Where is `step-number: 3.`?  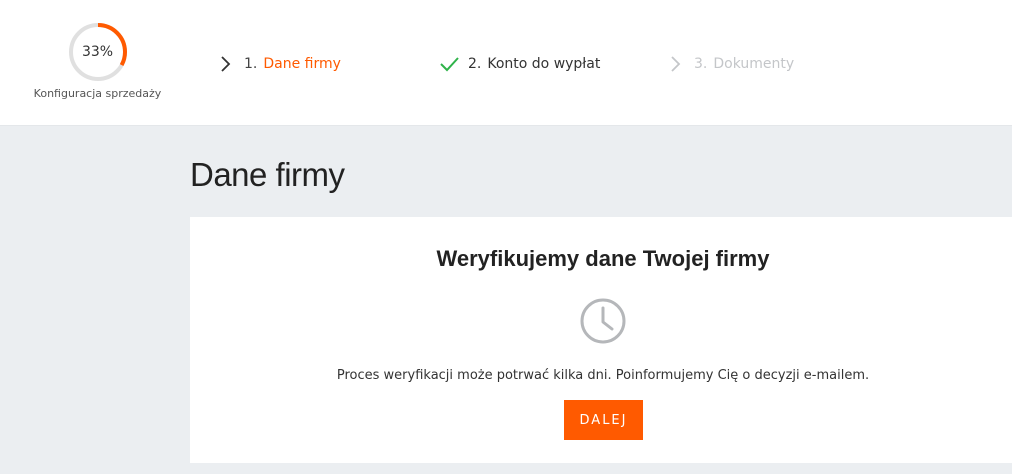 step-number: 3. is located at coordinates (701, 64).